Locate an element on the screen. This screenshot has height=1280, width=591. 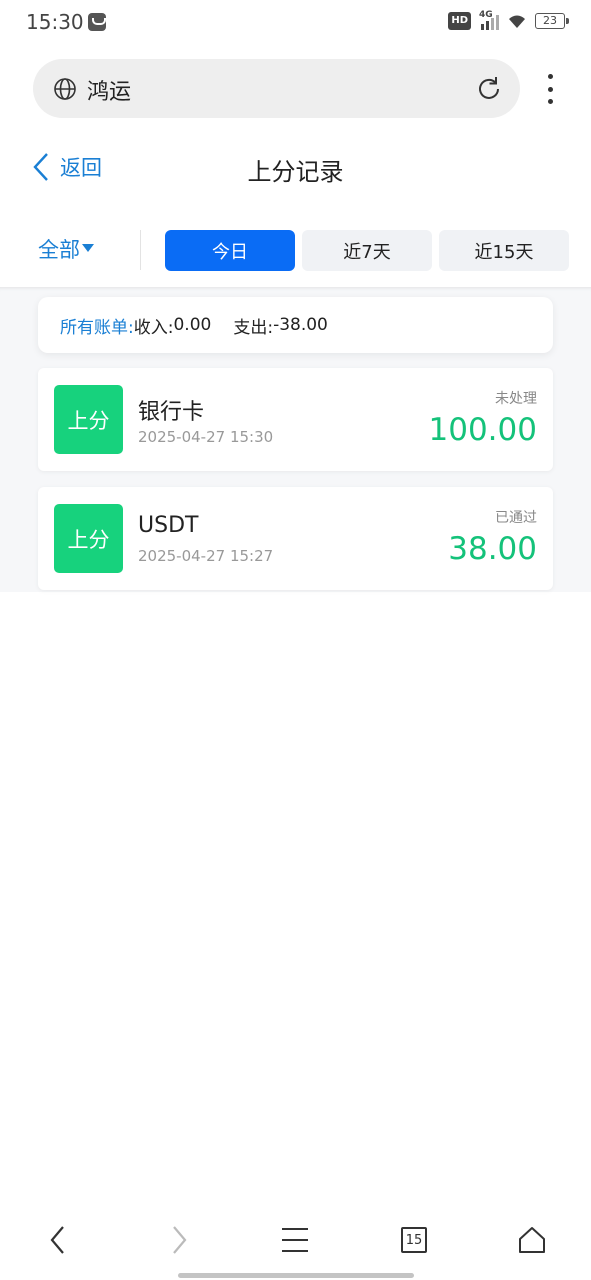
browser-bottom-nav: 15 is located at coordinates (295, 1240).